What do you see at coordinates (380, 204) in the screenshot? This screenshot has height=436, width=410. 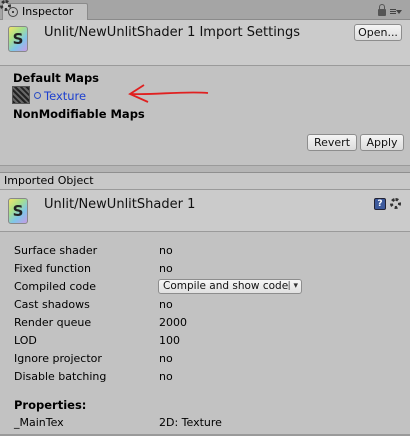 I see `help-icon: ?` at bounding box center [380, 204].